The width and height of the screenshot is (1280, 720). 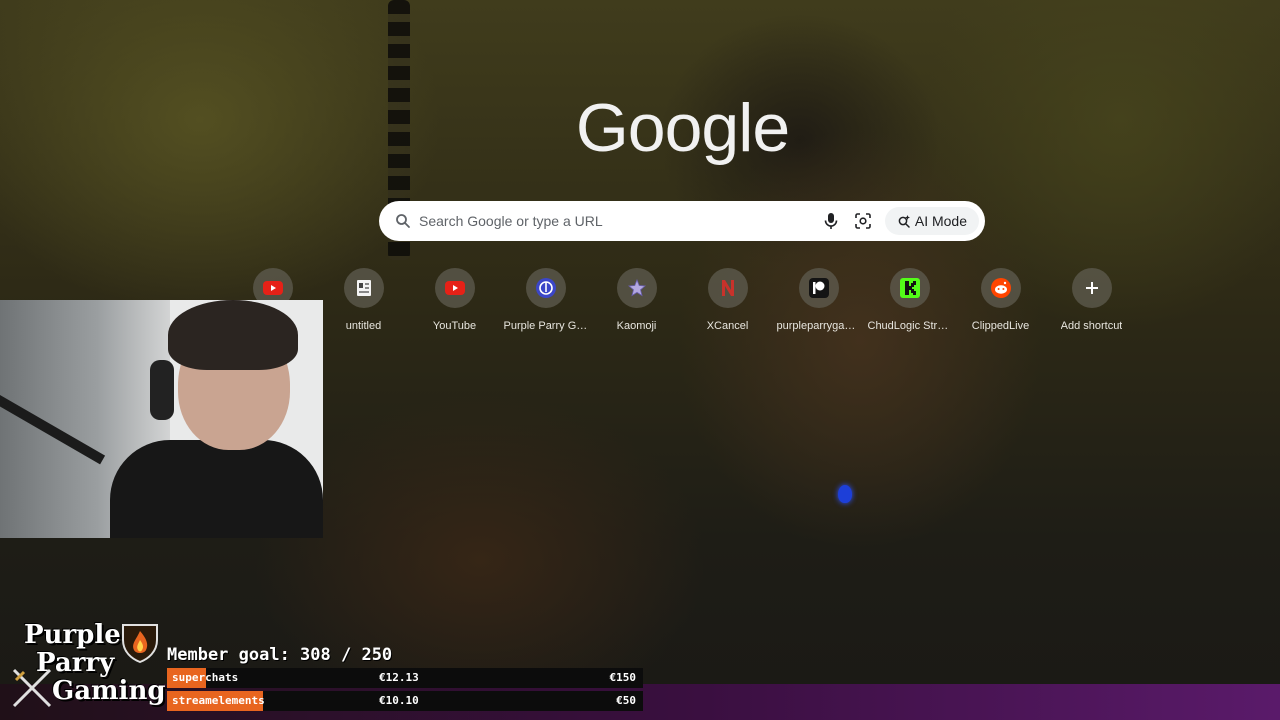 I want to click on shortcut-title: ClippedLive, so click(x=1000, y=326).